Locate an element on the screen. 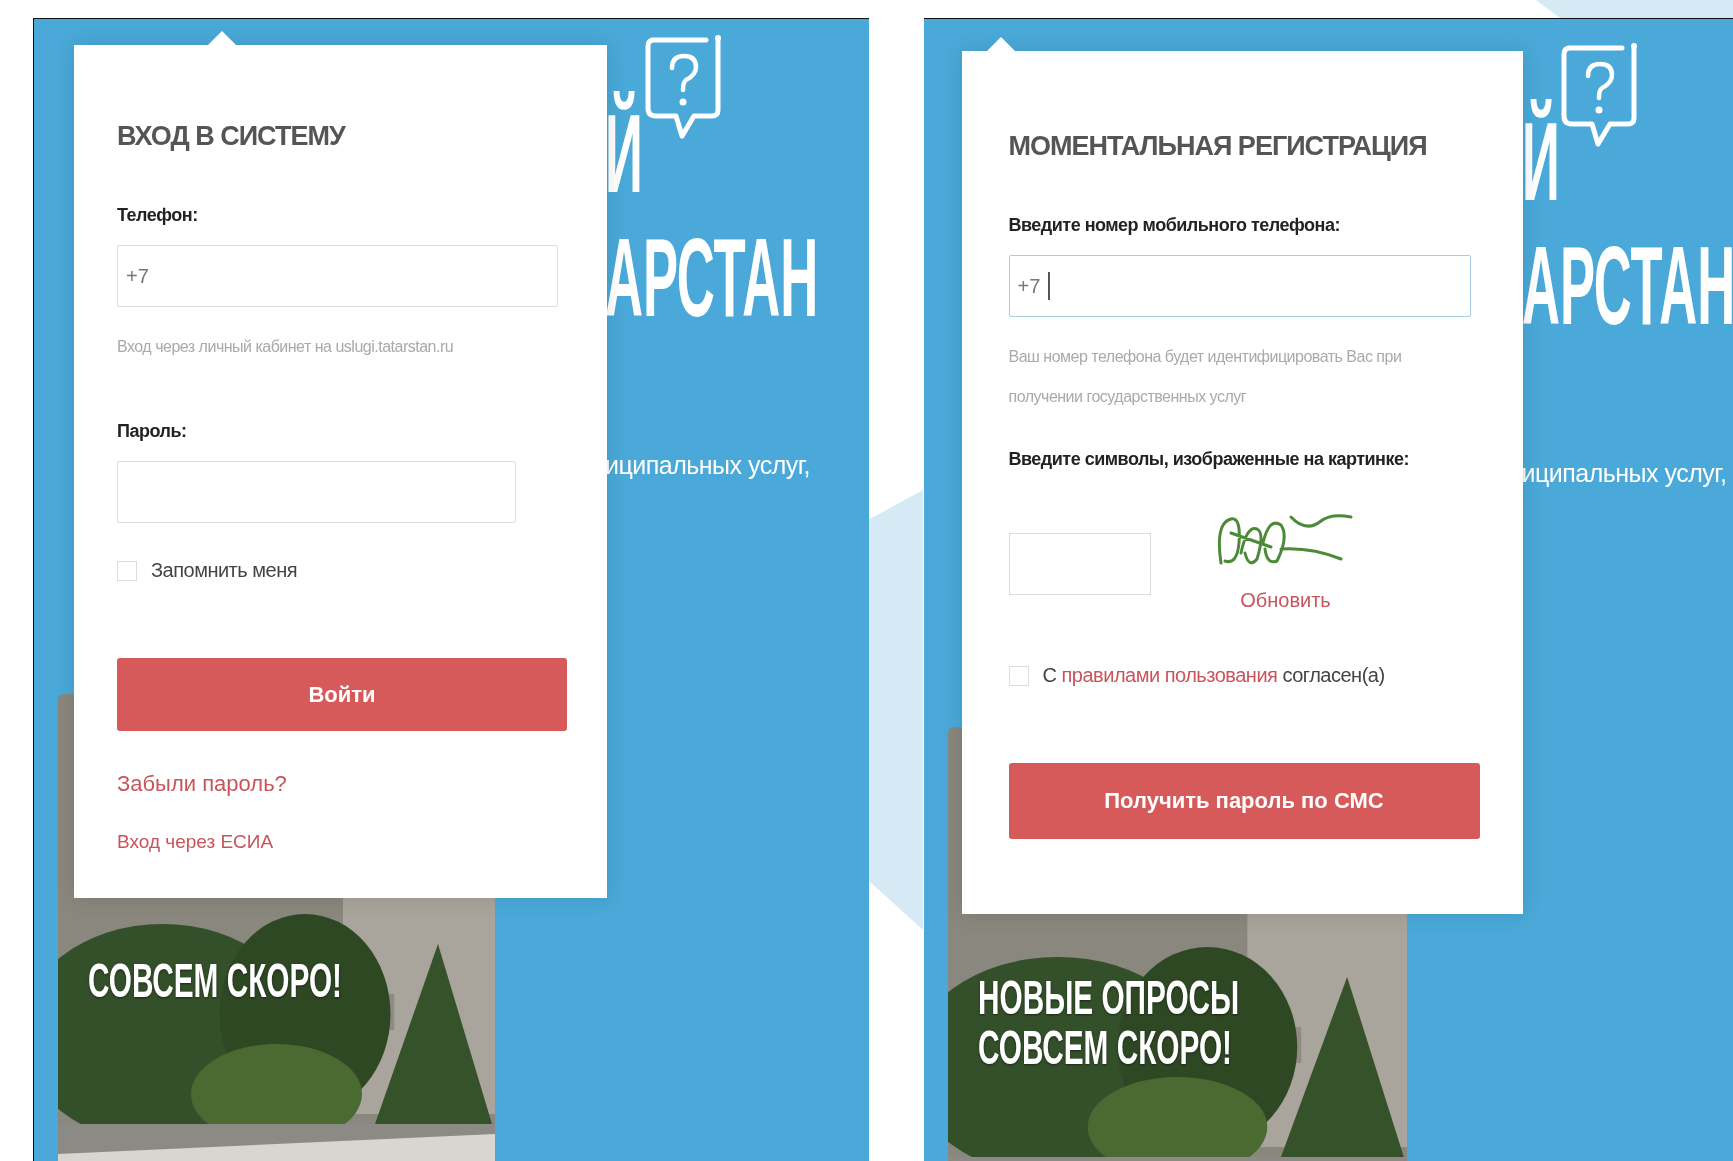 The image size is (1733, 1161). field-label: Введите номер мобильного телефона: is located at coordinates (1174, 225).